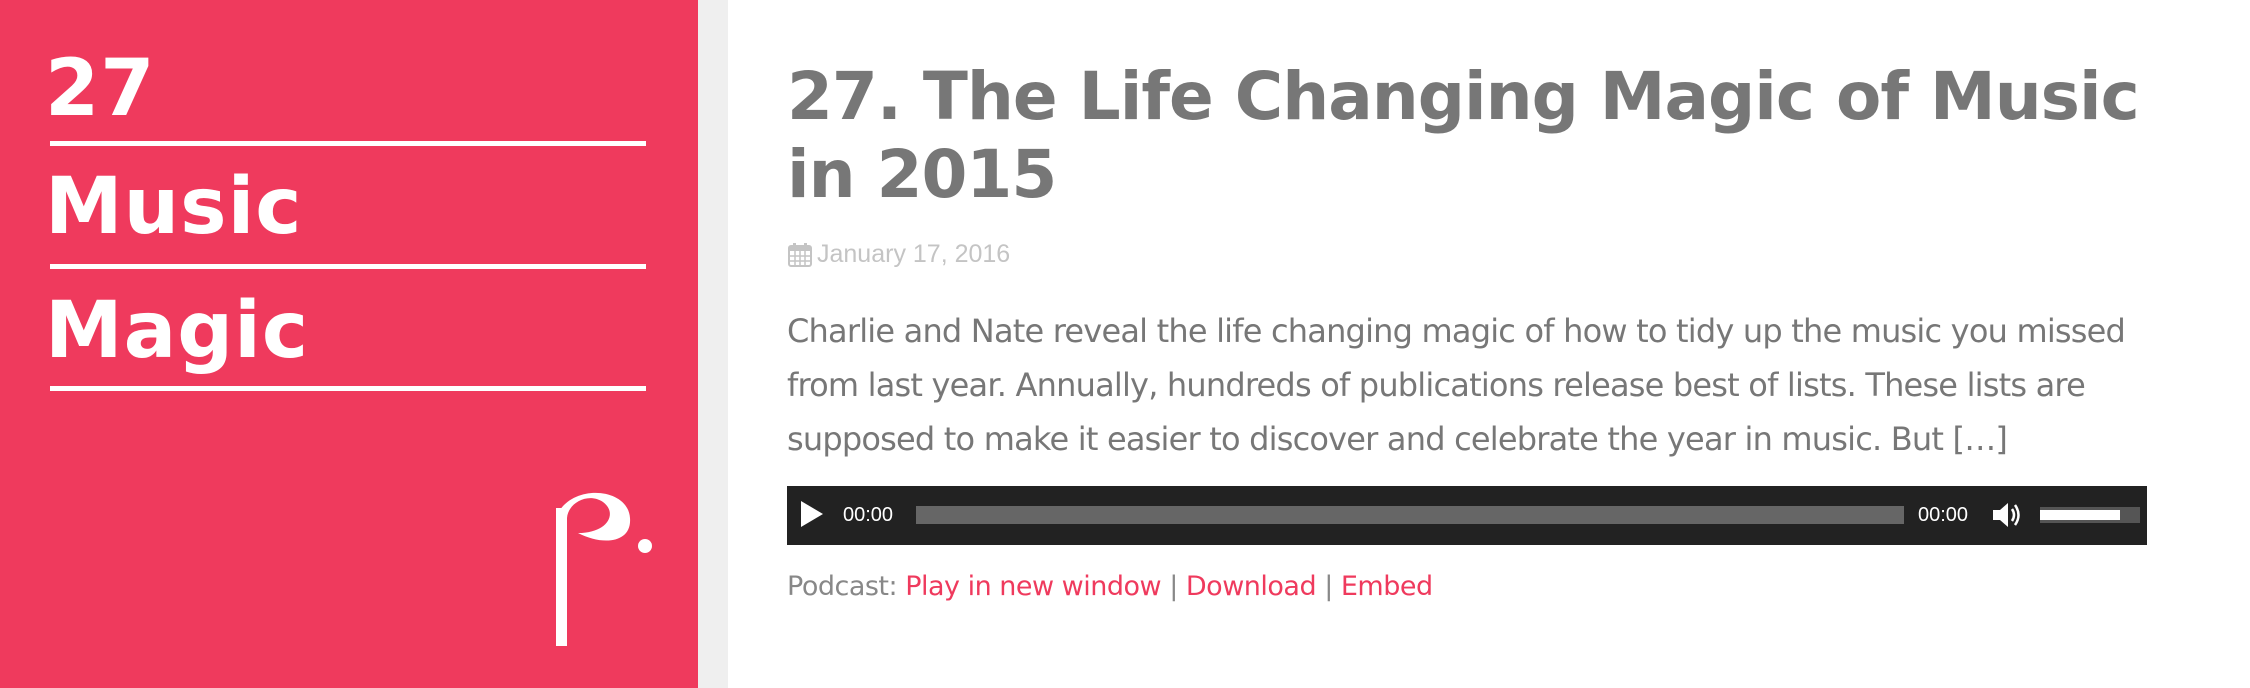  Describe the element at coordinates (177, 331) in the screenshot. I see `cover-word-magic: Magic` at that location.